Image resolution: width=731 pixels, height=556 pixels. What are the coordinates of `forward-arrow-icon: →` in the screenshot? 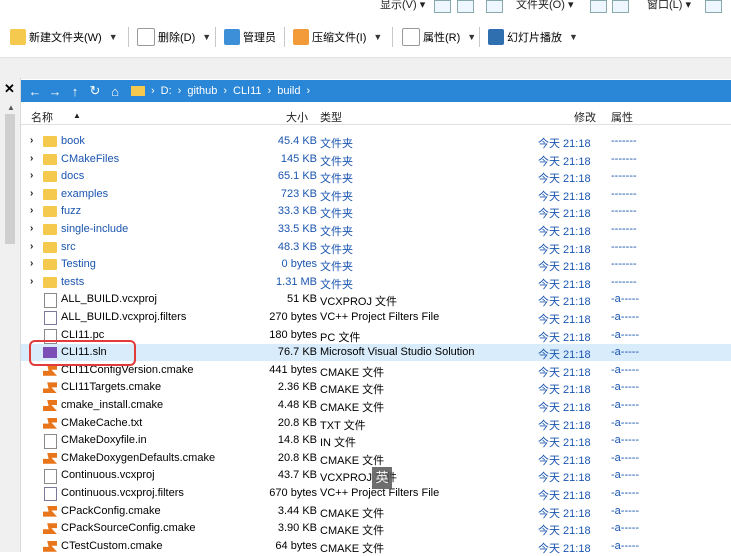 It's located at (55, 91).